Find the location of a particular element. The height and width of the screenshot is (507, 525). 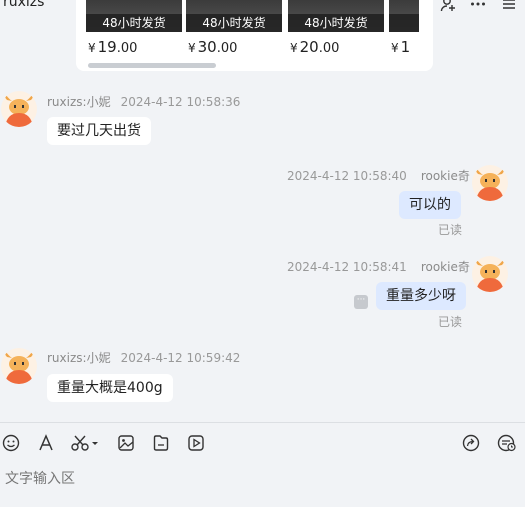

product-item: 48小时发货 ¥20.00 is located at coordinates (336, 30).